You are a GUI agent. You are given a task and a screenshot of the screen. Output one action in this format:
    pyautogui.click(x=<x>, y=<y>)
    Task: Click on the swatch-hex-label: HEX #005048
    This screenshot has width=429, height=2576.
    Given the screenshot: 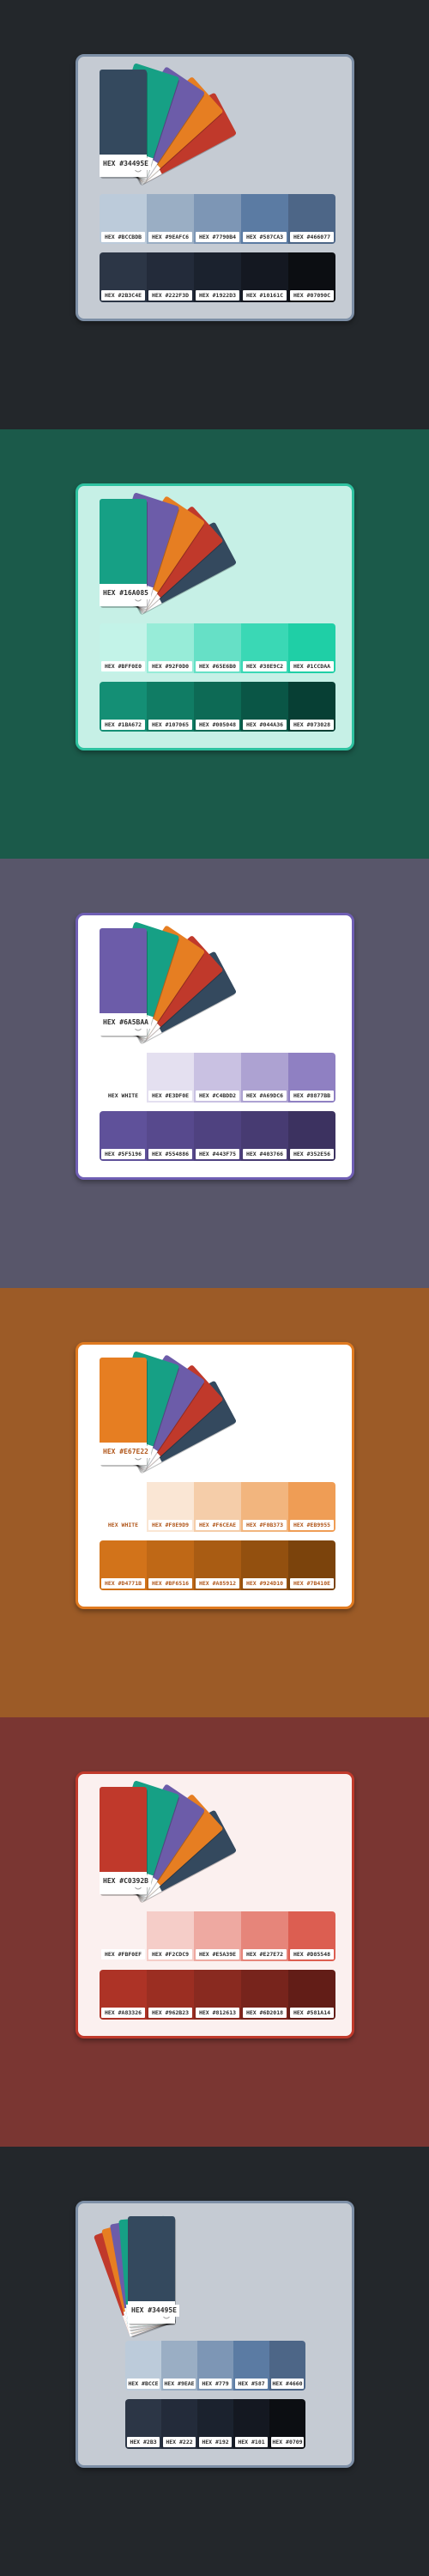 What is the action you would take?
    pyautogui.click(x=218, y=725)
    